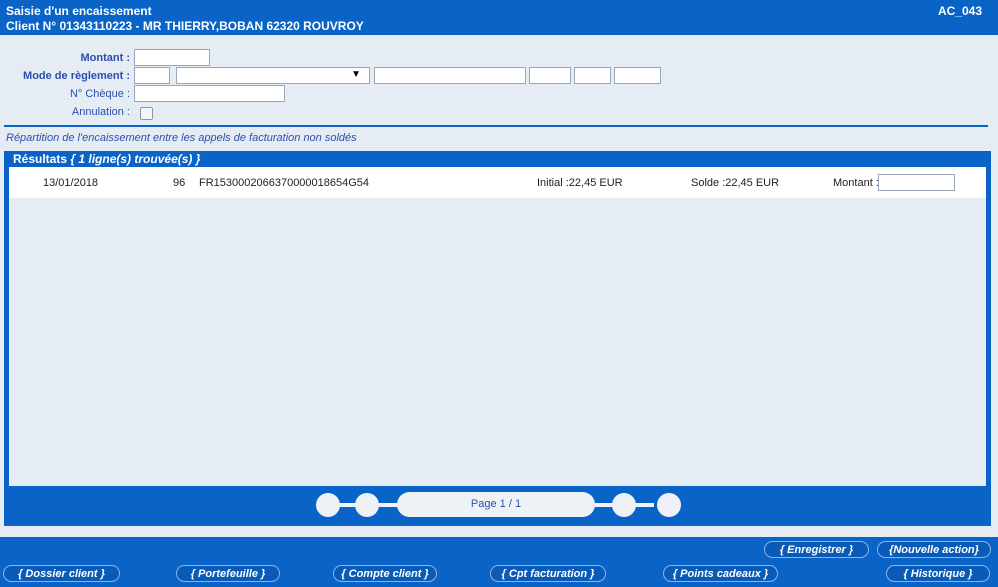 The height and width of the screenshot is (587, 998). I want to click on last-page-button, so click(669, 505).